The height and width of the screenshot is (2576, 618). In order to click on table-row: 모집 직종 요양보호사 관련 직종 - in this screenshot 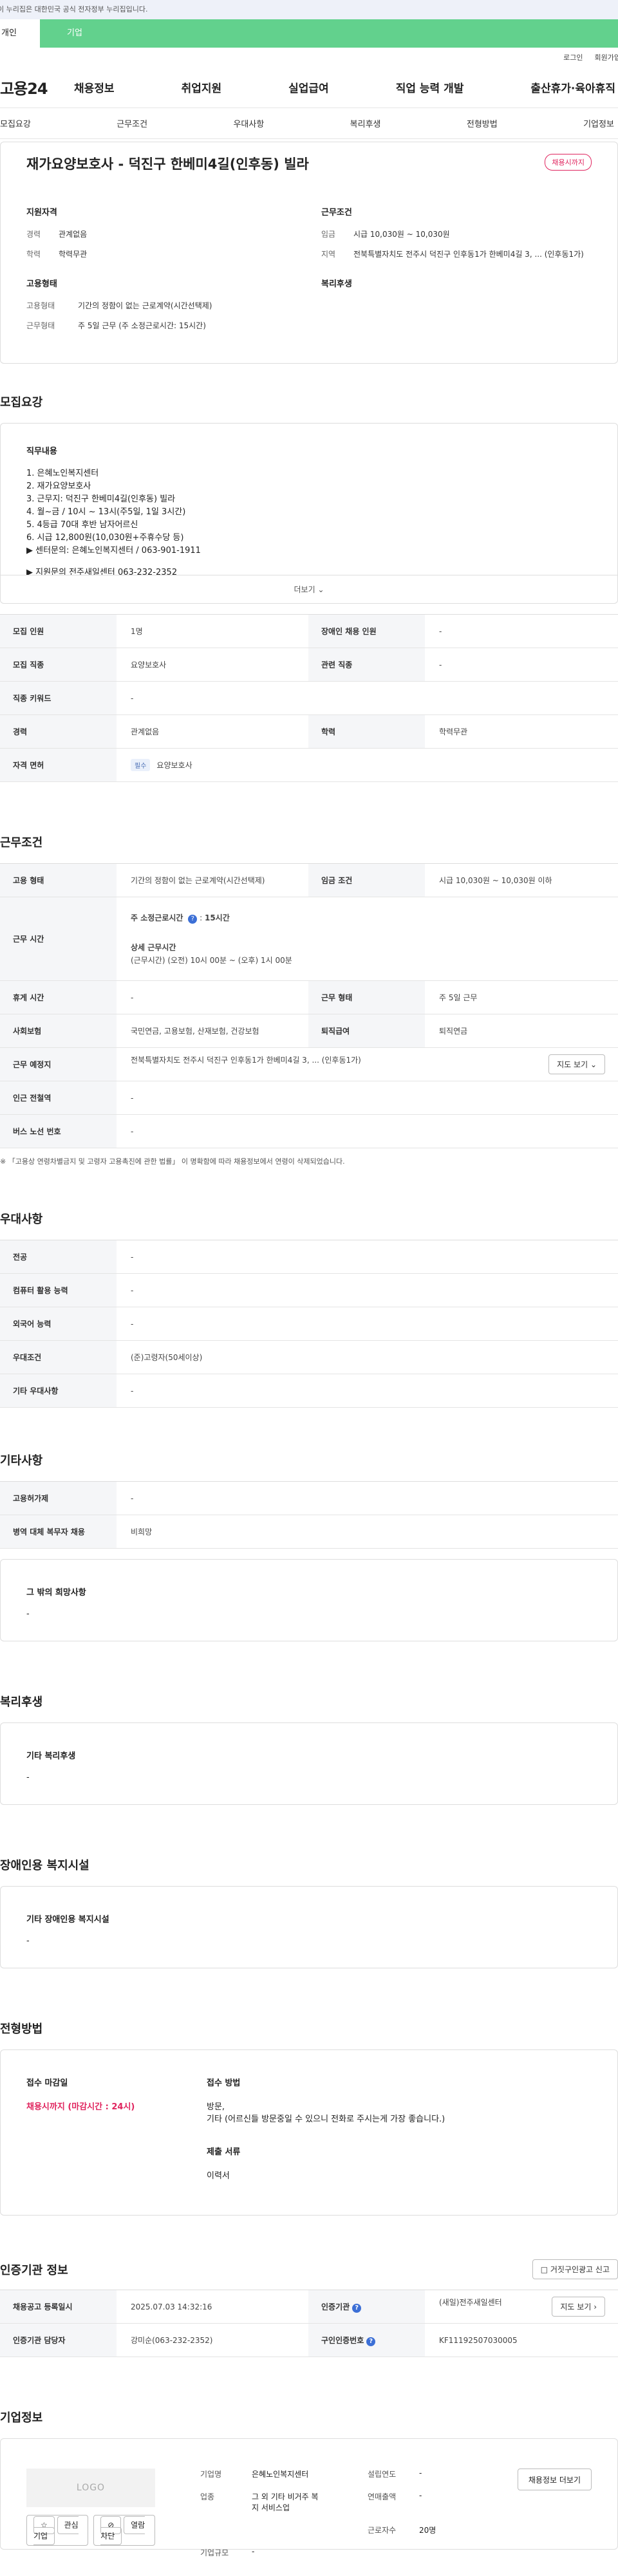, I will do `click(309, 665)`.